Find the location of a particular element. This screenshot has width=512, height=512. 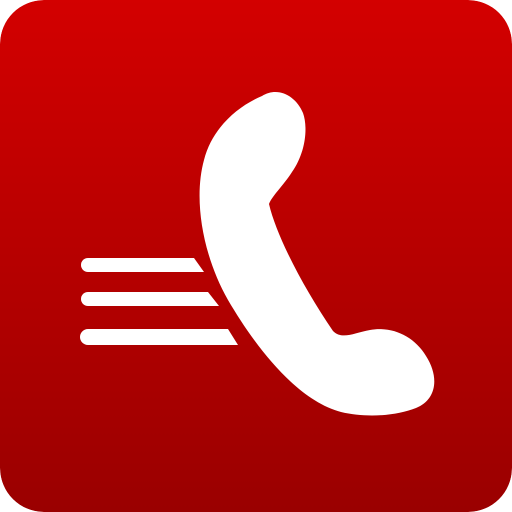

speed-line-middle is located at coordinates (150, 299).